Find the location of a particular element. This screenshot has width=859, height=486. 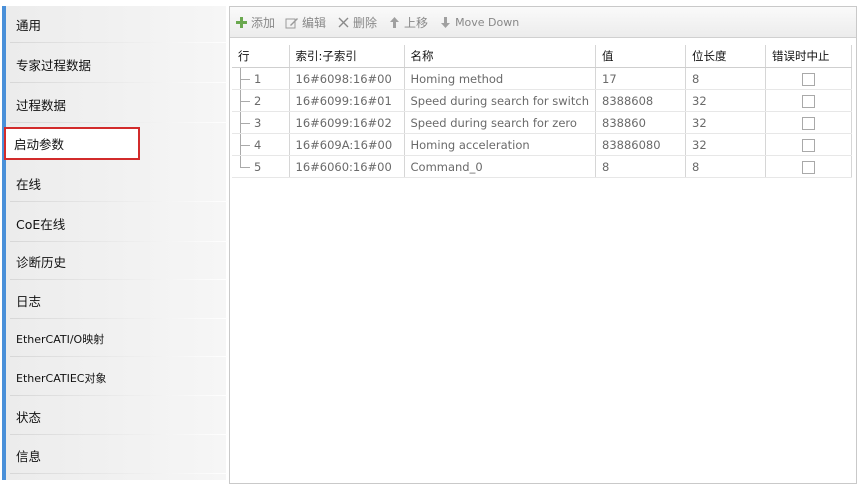

sidebar-item-label: 专家过程数据 is located at coordinates (54, 65).